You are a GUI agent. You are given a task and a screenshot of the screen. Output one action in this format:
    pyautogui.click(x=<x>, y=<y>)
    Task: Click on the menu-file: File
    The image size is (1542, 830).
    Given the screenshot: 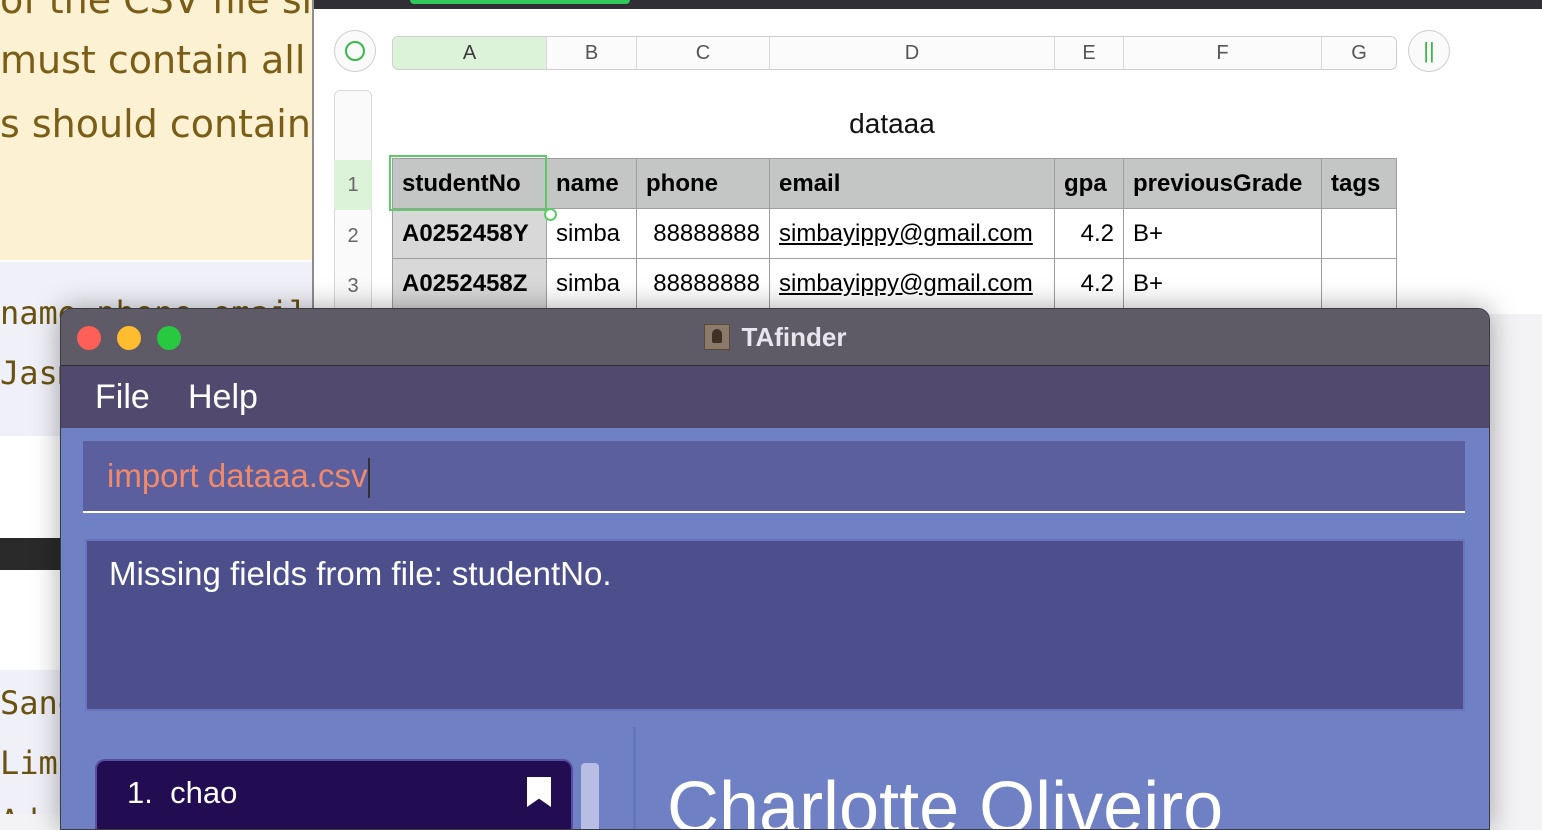 What is the action you would take?
    pyautogui.click(x=122, y=397)
    